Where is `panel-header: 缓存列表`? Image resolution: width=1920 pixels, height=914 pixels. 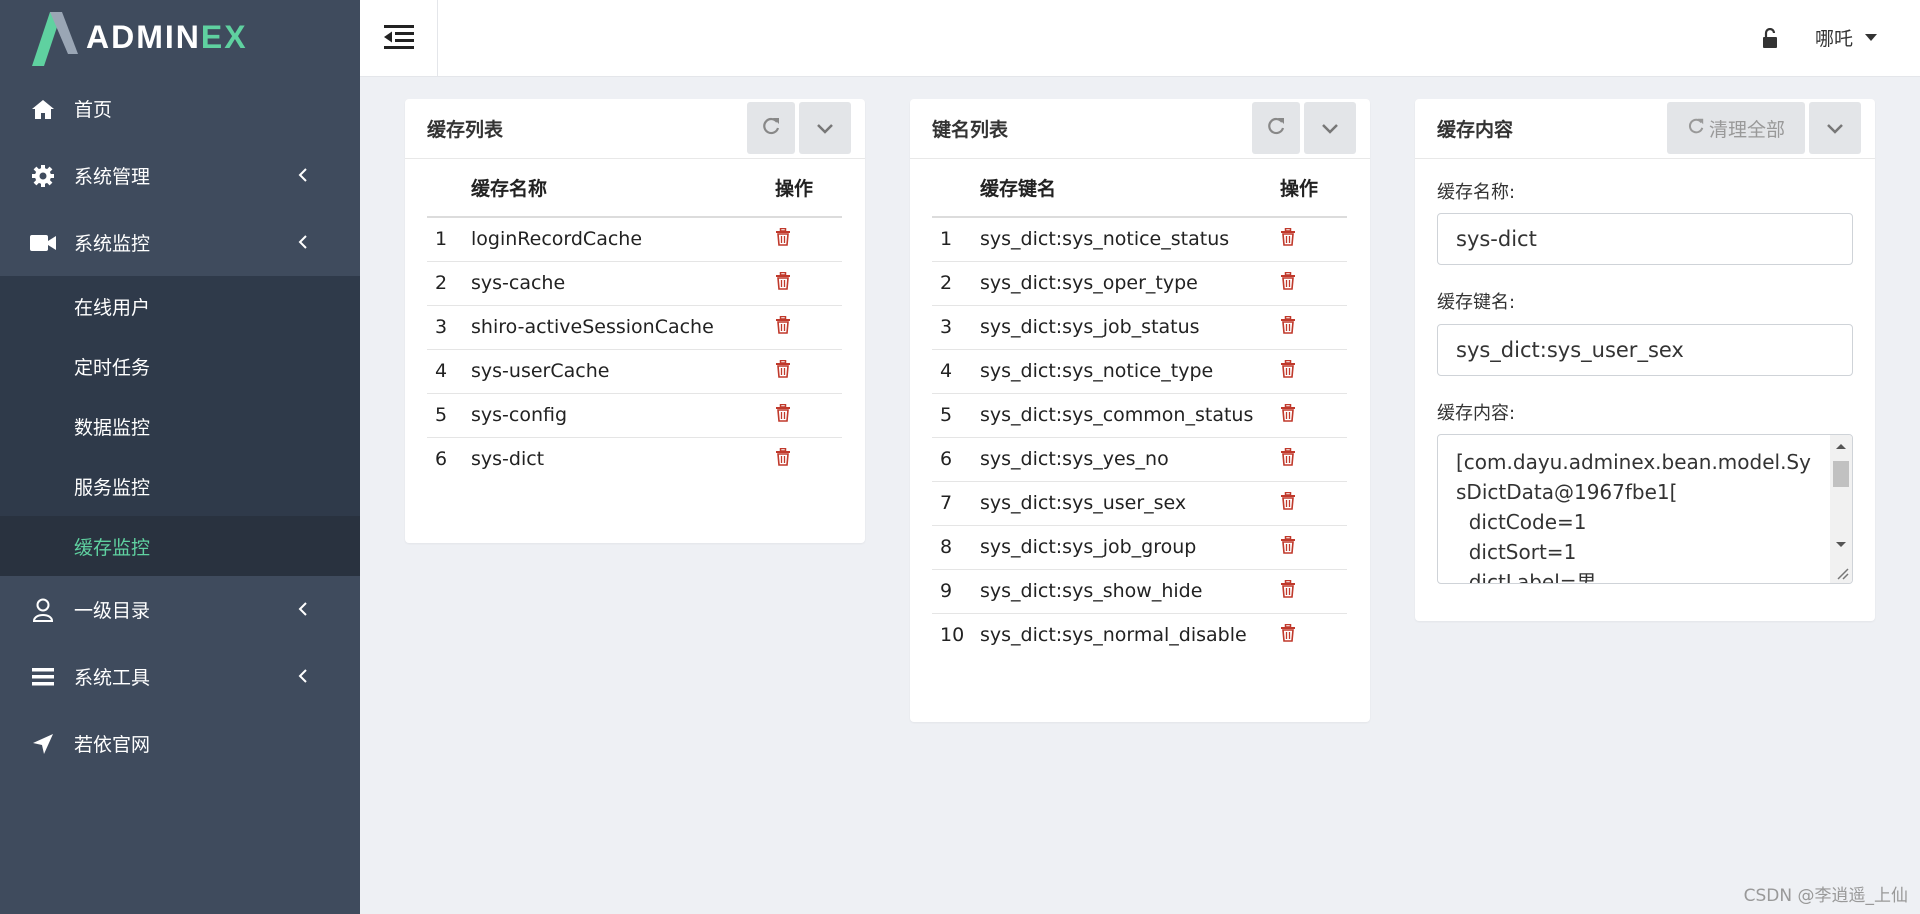 panel-header: 缓存列表 is located at coordinates (635, 129).